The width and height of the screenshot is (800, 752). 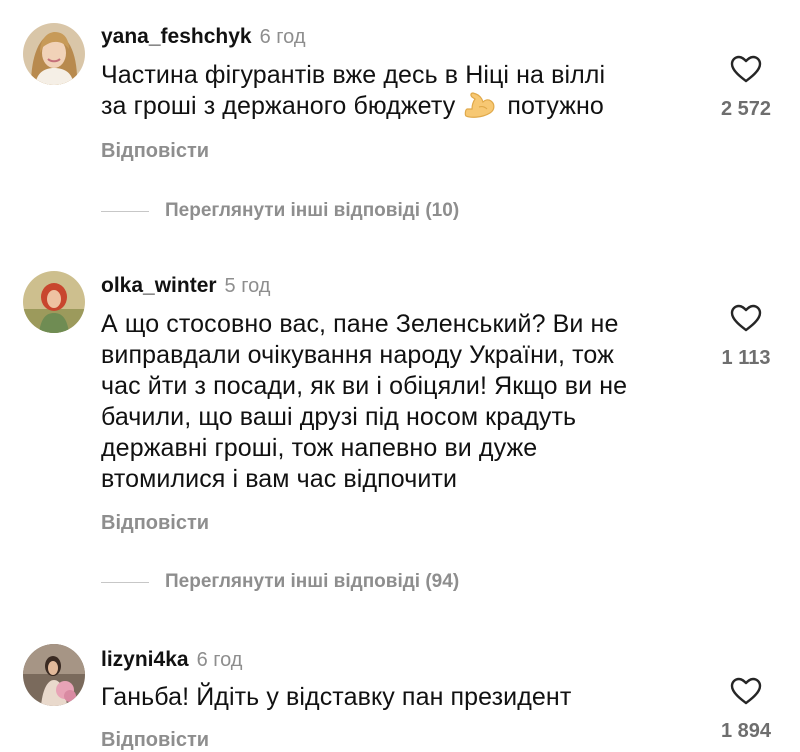 What do you see at coordinates (312, 581) in the screenshot?
I see `view-replies-label: Переглянути інші відповіді (94)` at bounding box center [312, 581].